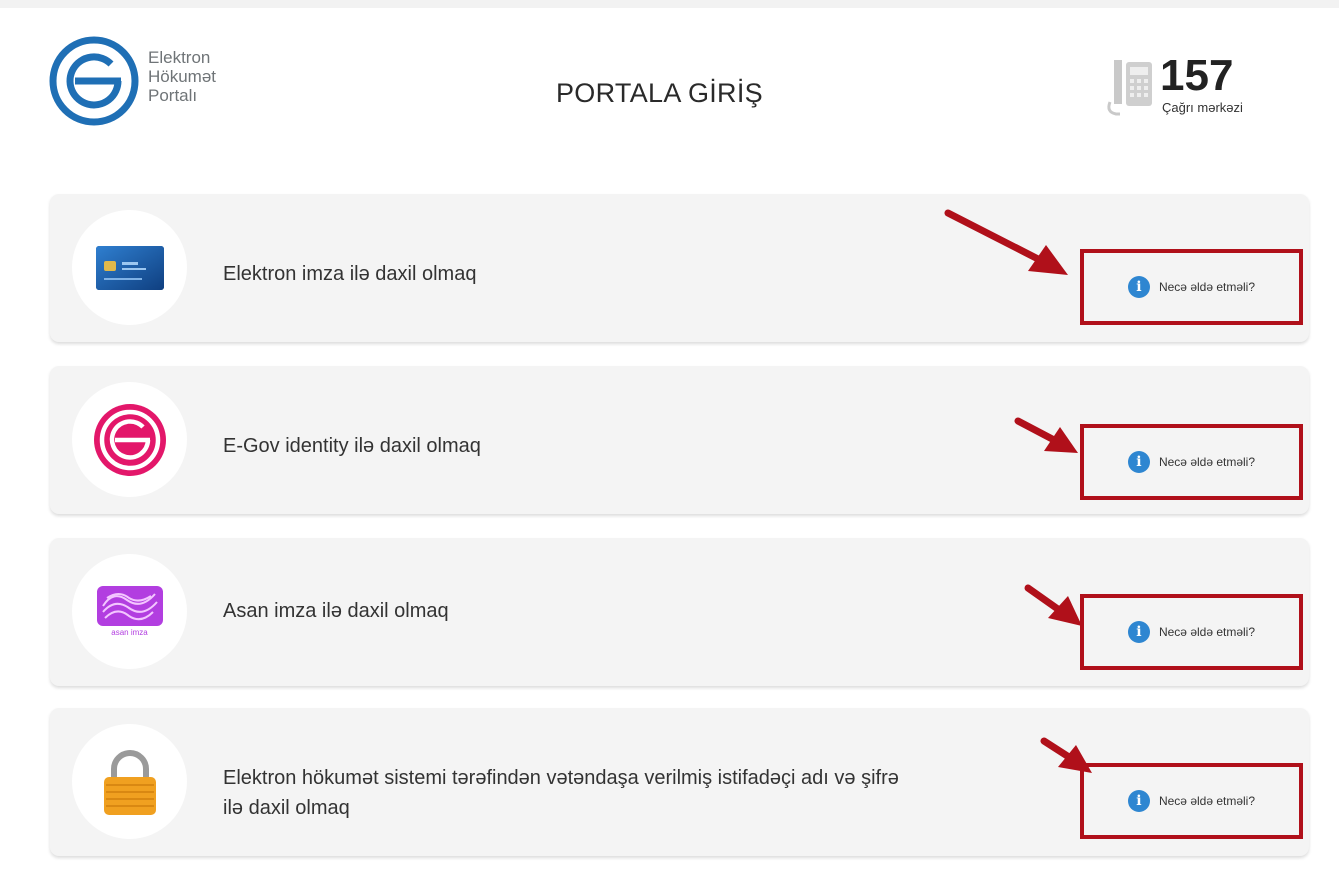 This screenshot has height=875, width=1339. Describe the element at coordinates (349, 274) in the screenshot. I see `option-label: Elektron imza ilə daxil olmaq` at that location.